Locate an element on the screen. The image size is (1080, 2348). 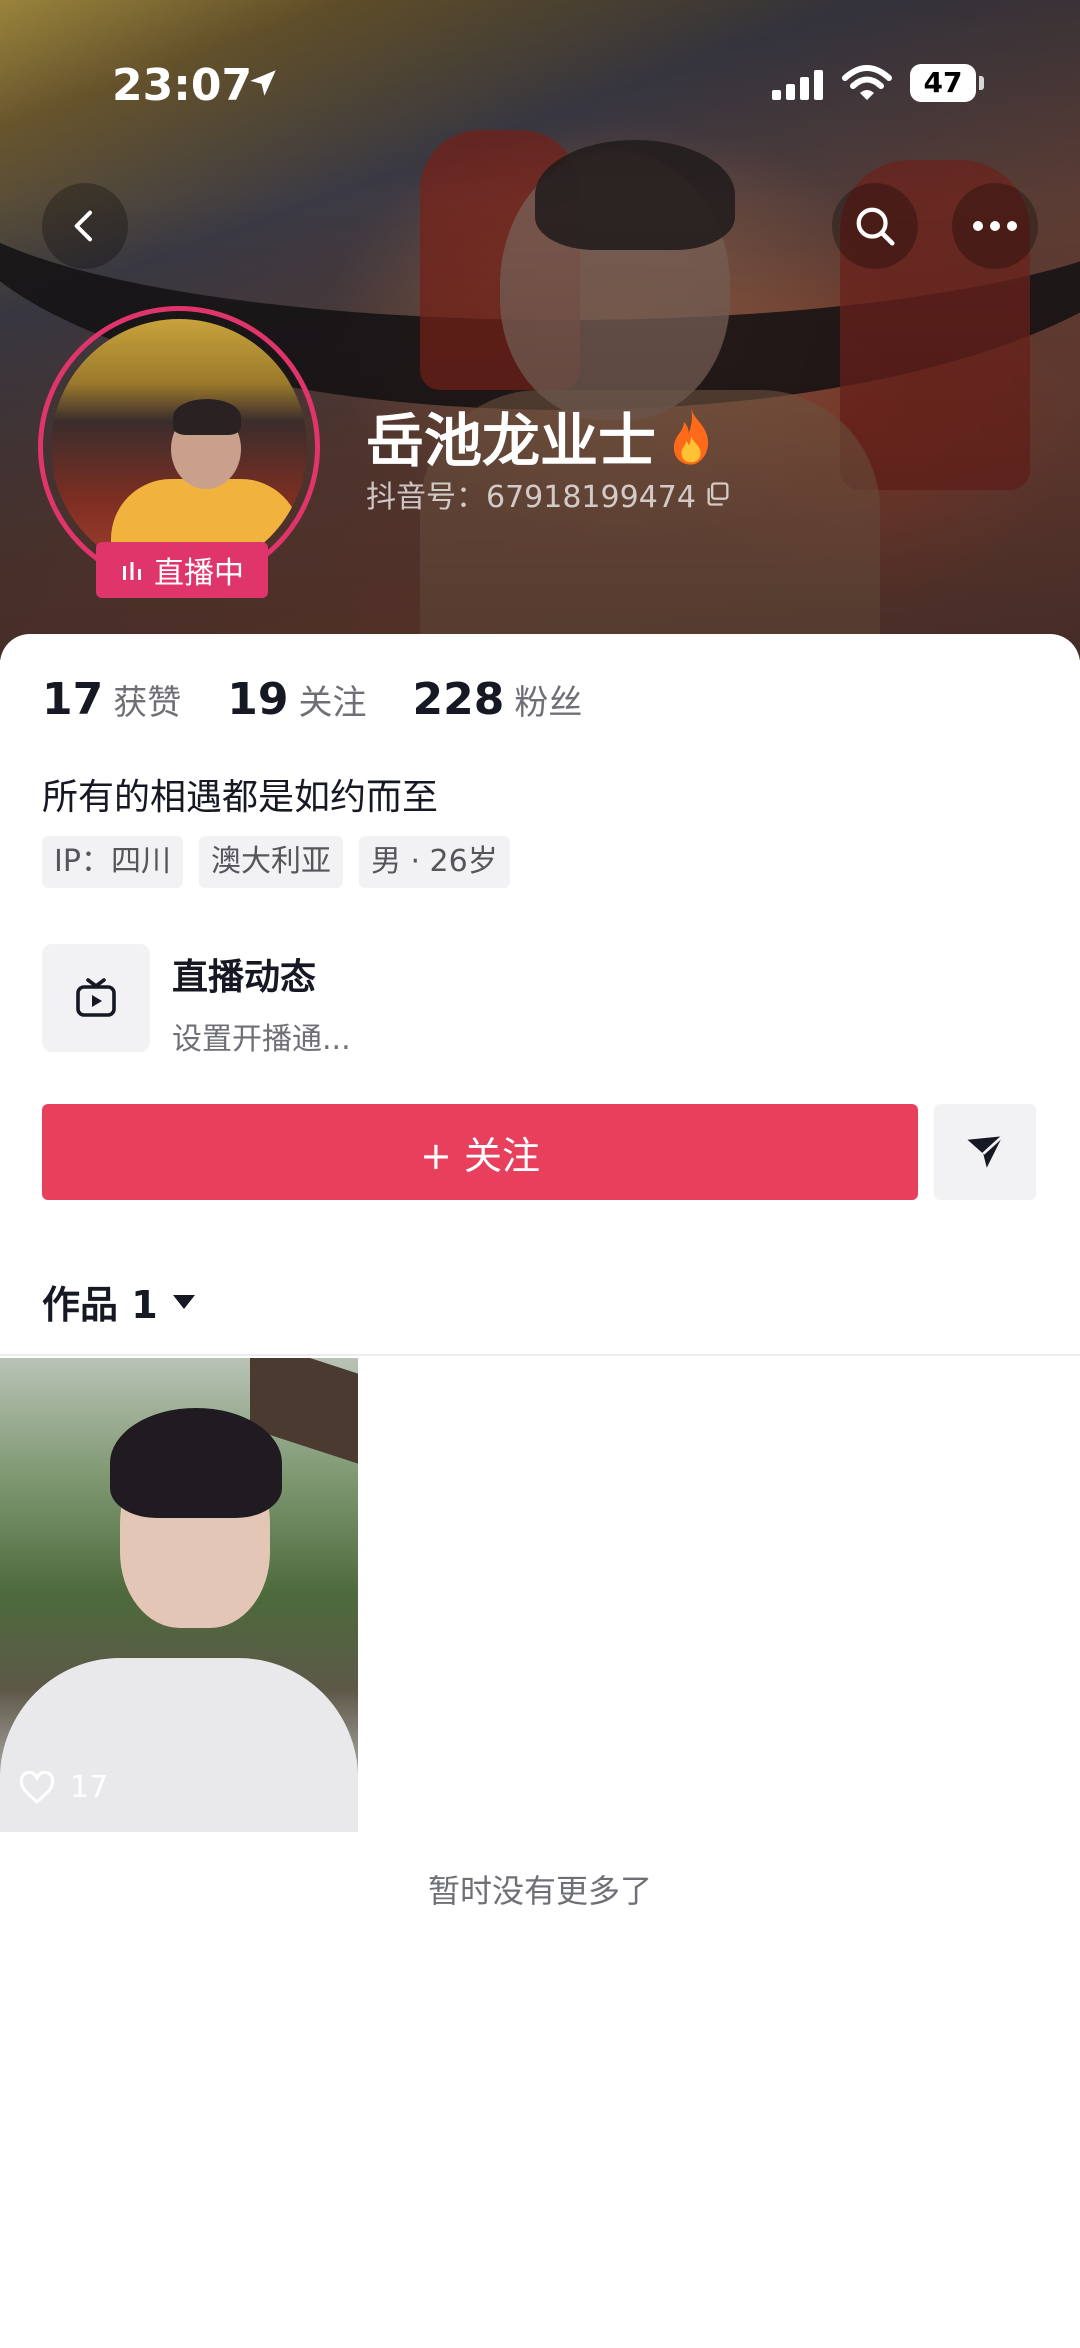
search-button is located at coordinates (875, 226).